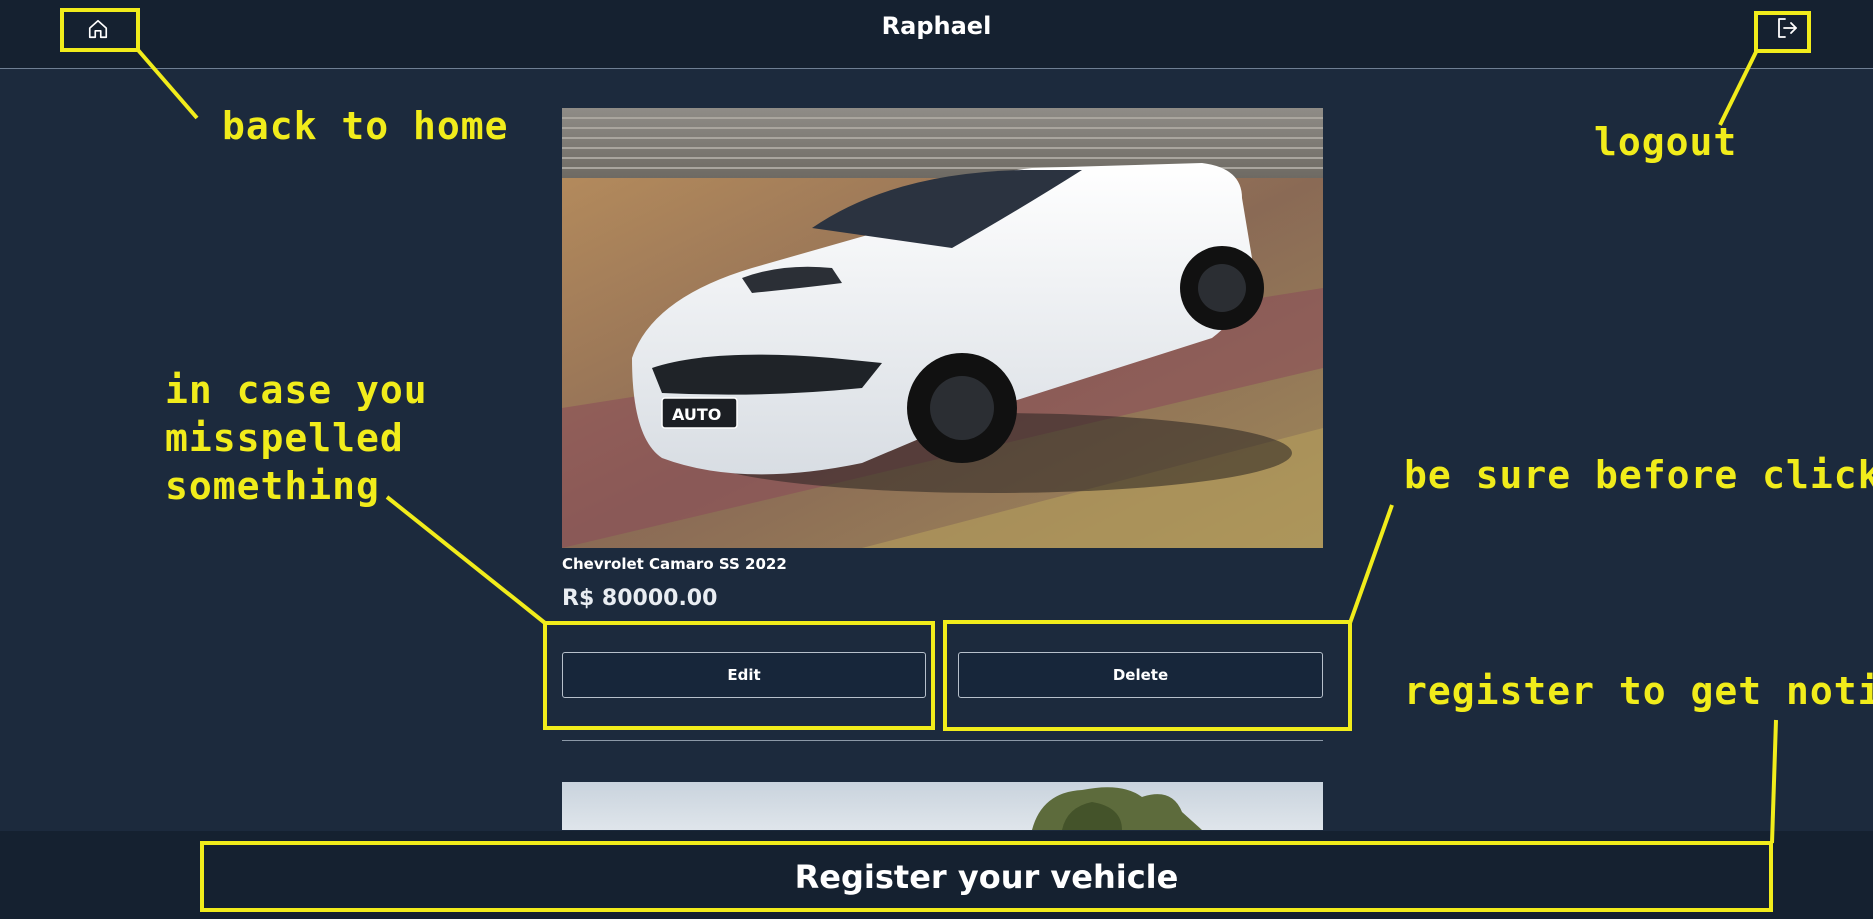  Describe the element at coordinates (272, 486) in the screenshot. I see `annotation-edit-line3: something` at that location.